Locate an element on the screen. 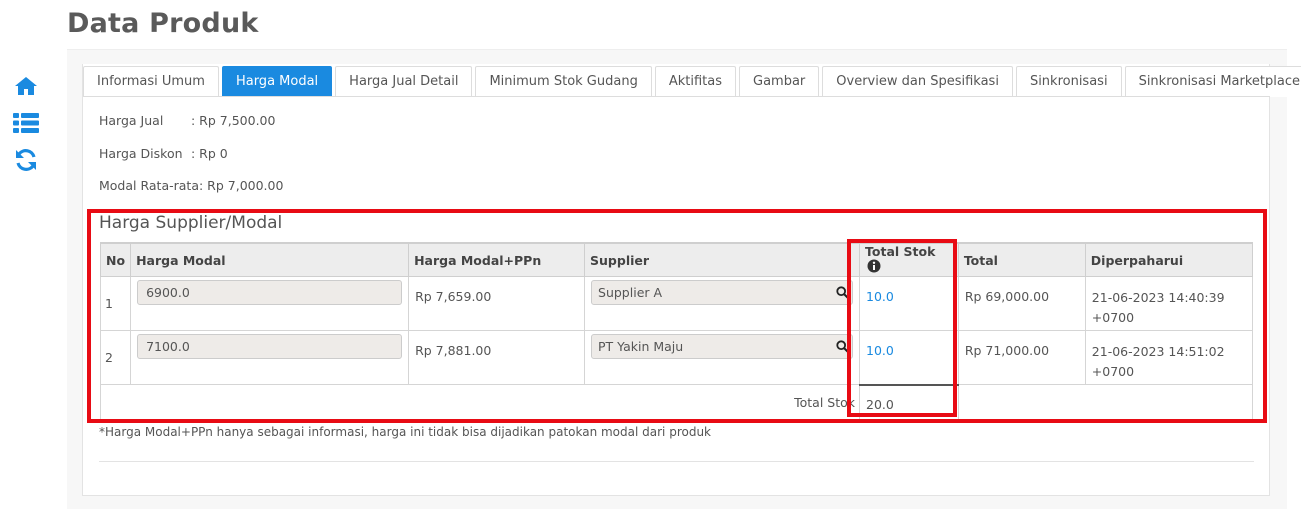 The image size is (1301, 509). tab-overview-spesifikasi: Overview dan Spesifikasi is located at coordinates (917, 81).